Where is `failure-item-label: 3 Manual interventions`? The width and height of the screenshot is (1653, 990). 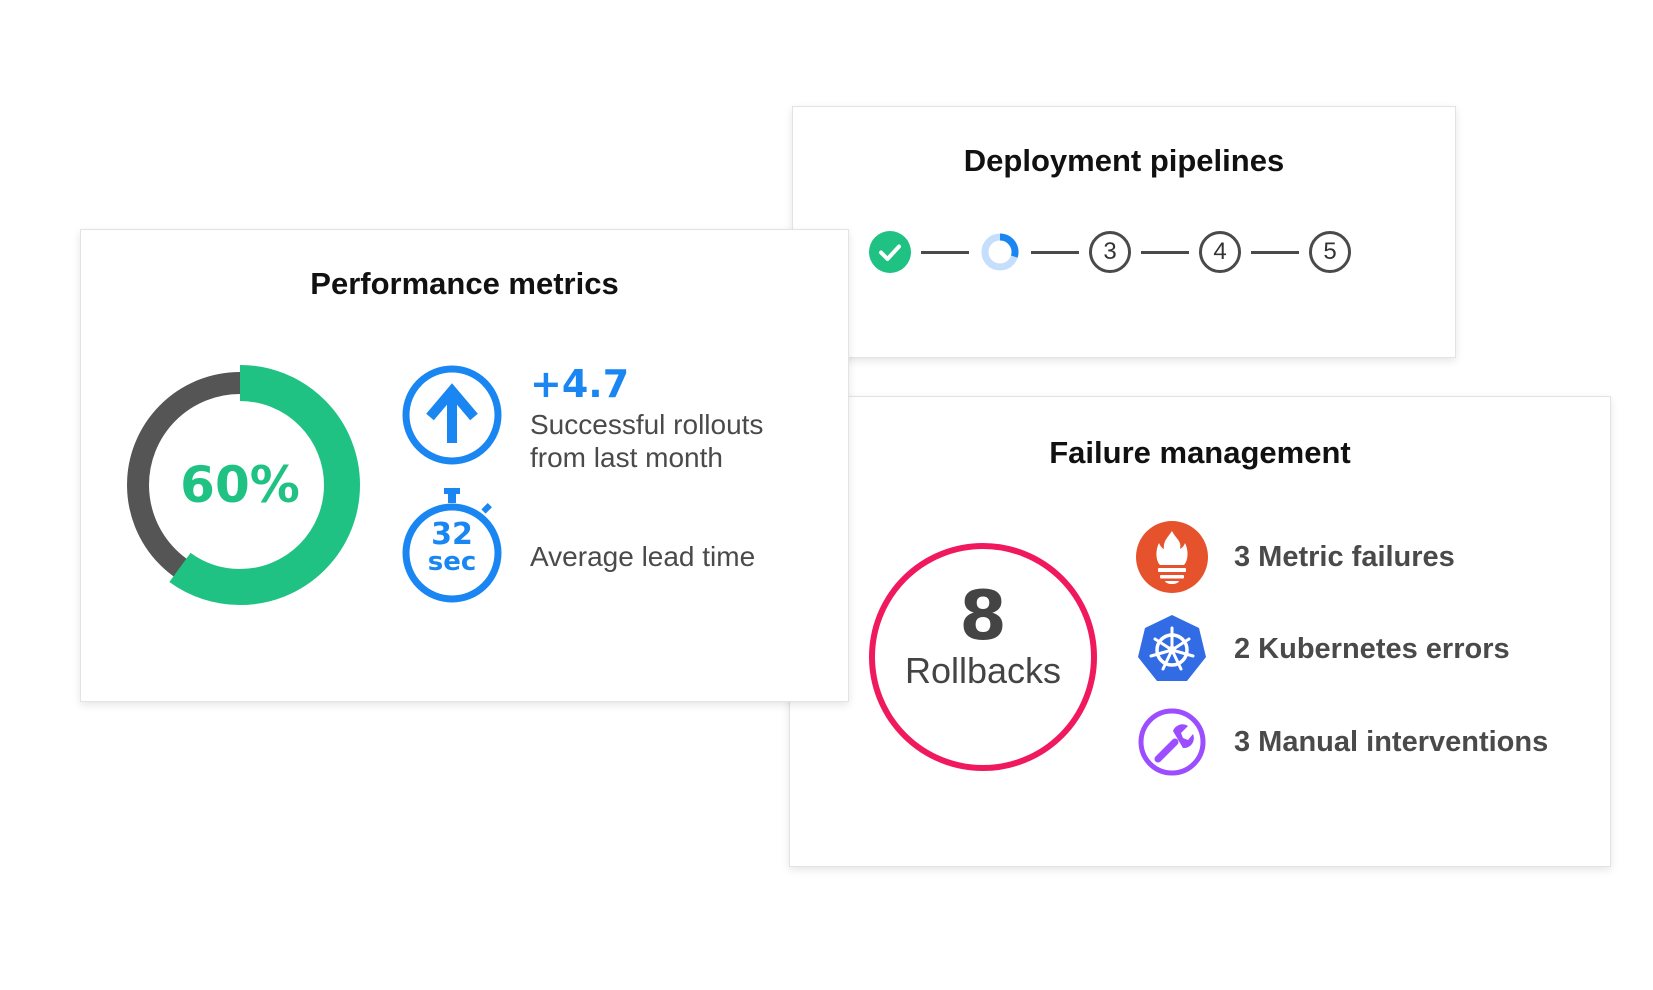
failure-item-label: 3 Manual interventions is located at coordinates (1391, 741).